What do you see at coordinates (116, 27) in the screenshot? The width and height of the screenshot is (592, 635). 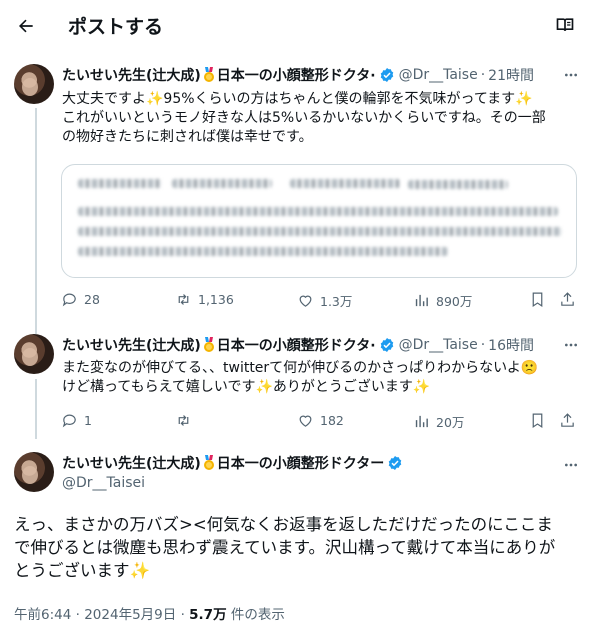 I see `page-title: ポストする` at bounding box center [116, 27].